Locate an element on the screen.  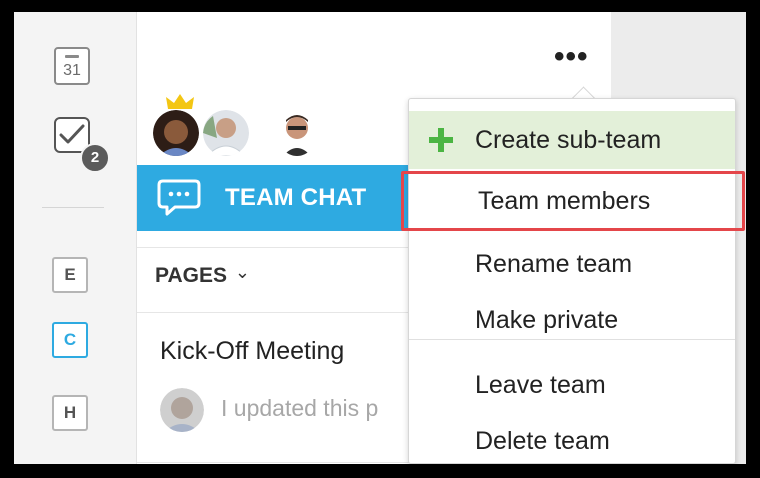
delete-team-item: Delete team is located at coordinates (572, 438).